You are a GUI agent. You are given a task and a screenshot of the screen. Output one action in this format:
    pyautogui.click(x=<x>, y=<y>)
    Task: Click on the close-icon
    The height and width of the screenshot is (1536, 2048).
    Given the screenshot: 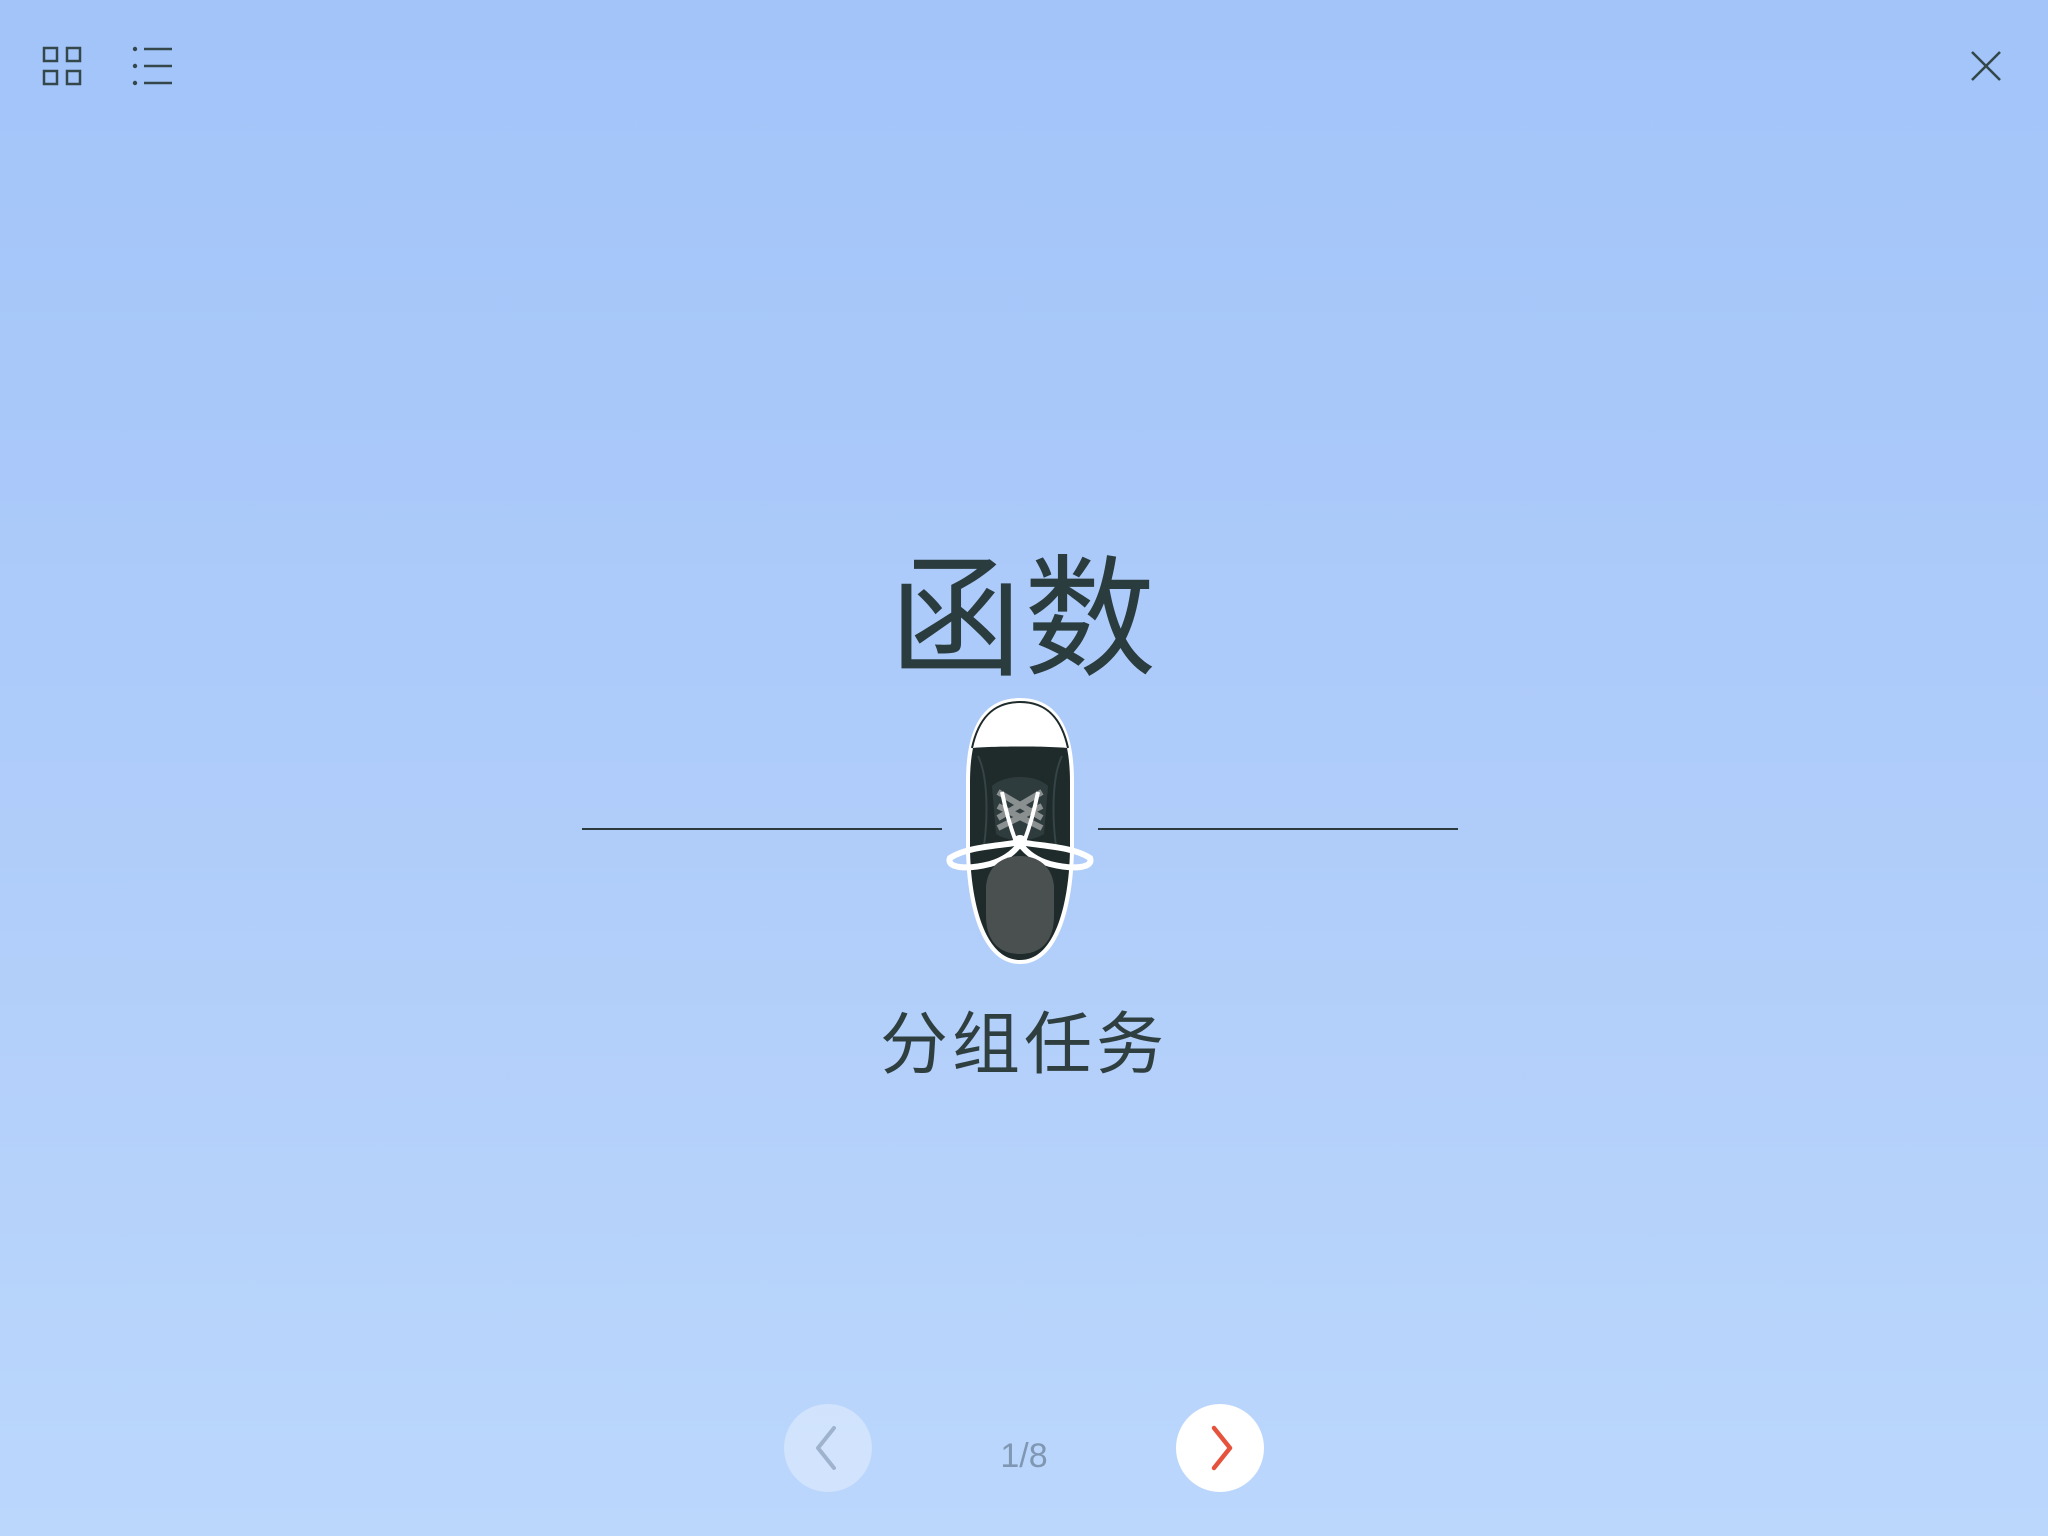 What is the action you would take?
    pyautogui.click(x=1986, y=66)
    